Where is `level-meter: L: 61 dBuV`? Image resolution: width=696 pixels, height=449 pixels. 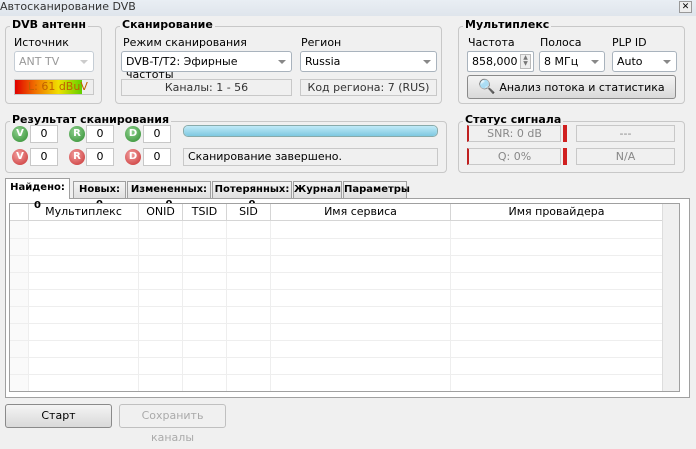
level-meter: L: 61 dBuV is located at coordinates (54, 87).